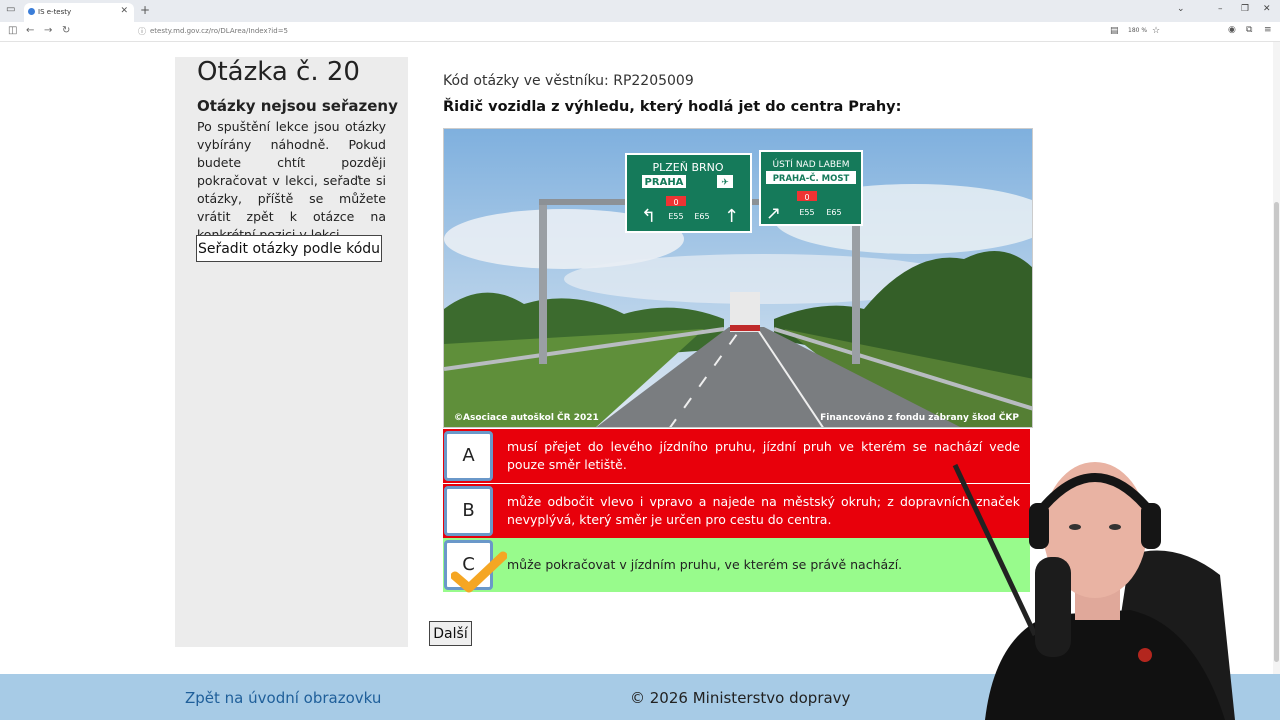  Describe the element at coordinates (1220, 9) in the screenshot. I see `minimize-icon: –` at that location.